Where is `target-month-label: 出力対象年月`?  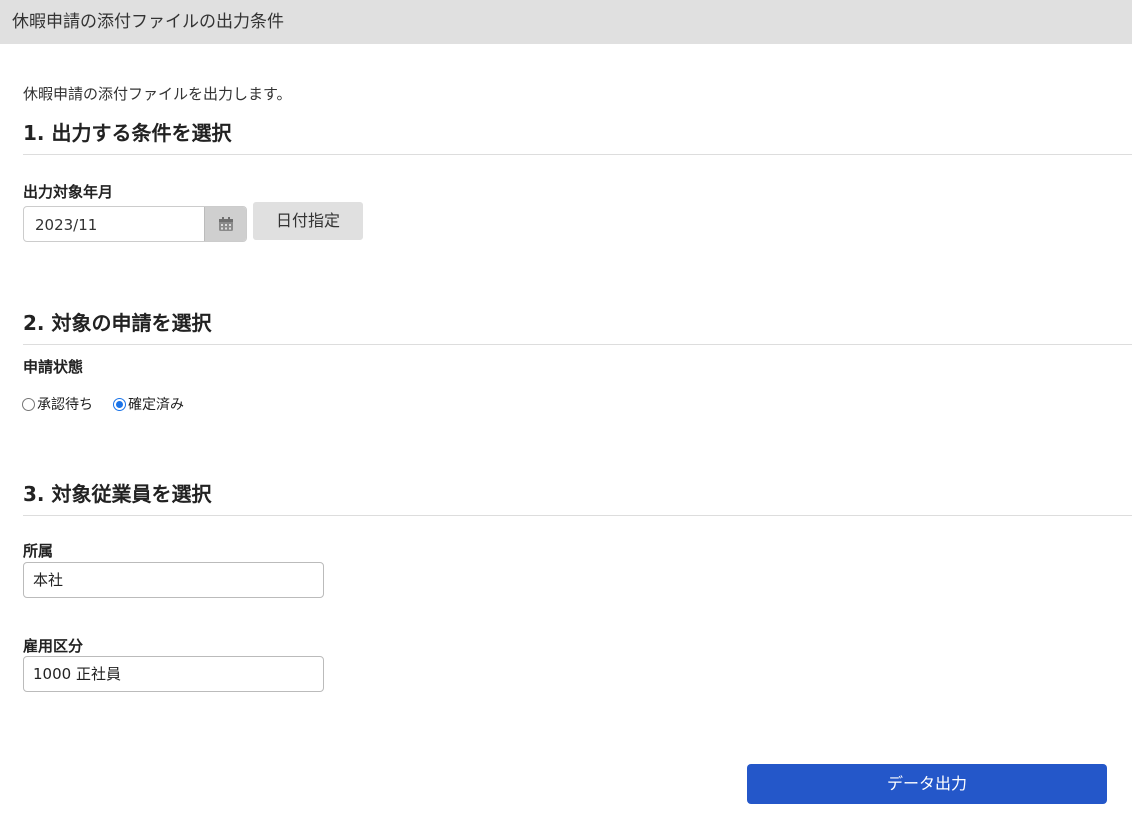
target-month-label: 出力対象年月 is located at coordinates (68, 192).